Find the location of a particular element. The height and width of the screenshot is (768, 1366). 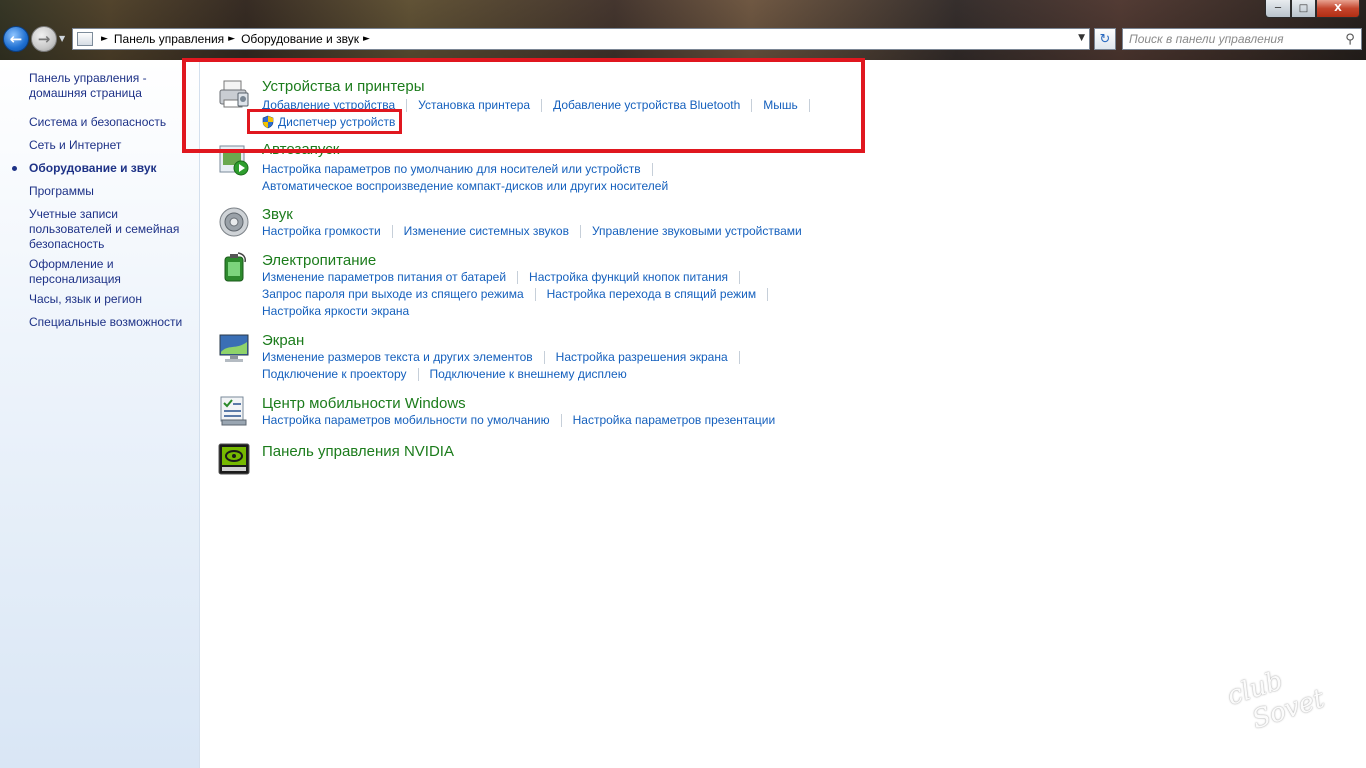

close-button: X is located at coordinates (1338, 9).